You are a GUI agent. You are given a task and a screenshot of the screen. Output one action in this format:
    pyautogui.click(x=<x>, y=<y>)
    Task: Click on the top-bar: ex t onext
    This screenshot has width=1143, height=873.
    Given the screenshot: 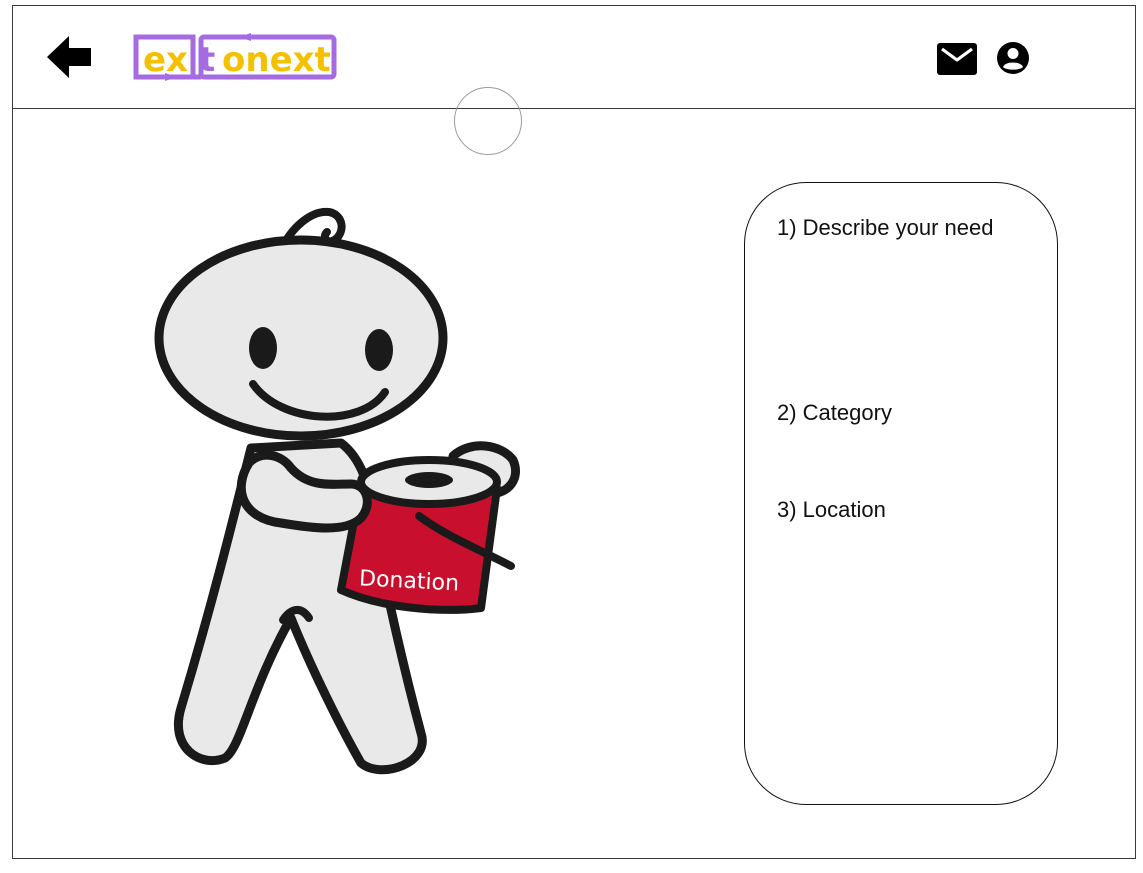 What is the action you would take?
    pyautogui.click(x=574, y=57)
    